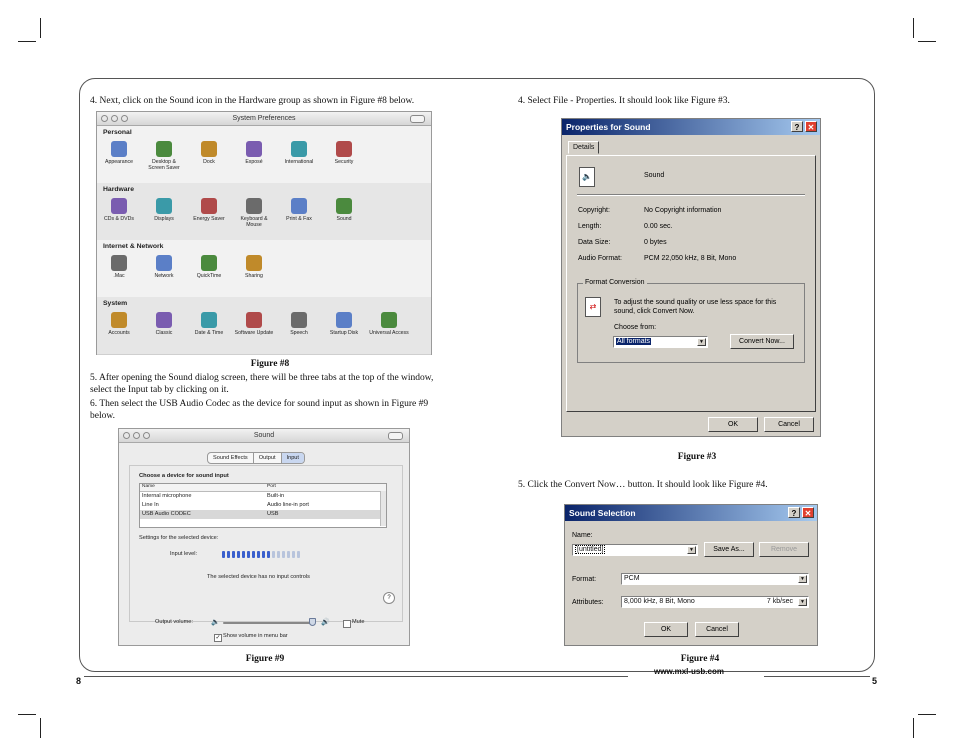  Describe the element at coordinates (347, 624) in the screenshot. I see `mute-checkbox` at that location.